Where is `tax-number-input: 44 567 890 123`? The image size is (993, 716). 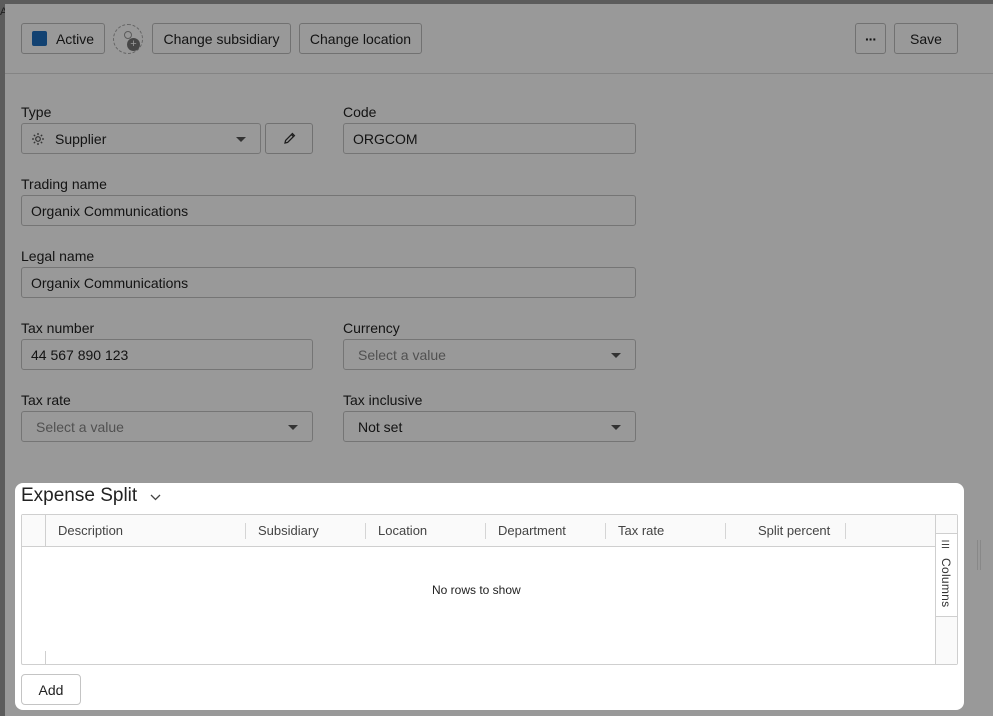 tax-number-input: 44 567 890 123 is located at coordinates (167, 354).